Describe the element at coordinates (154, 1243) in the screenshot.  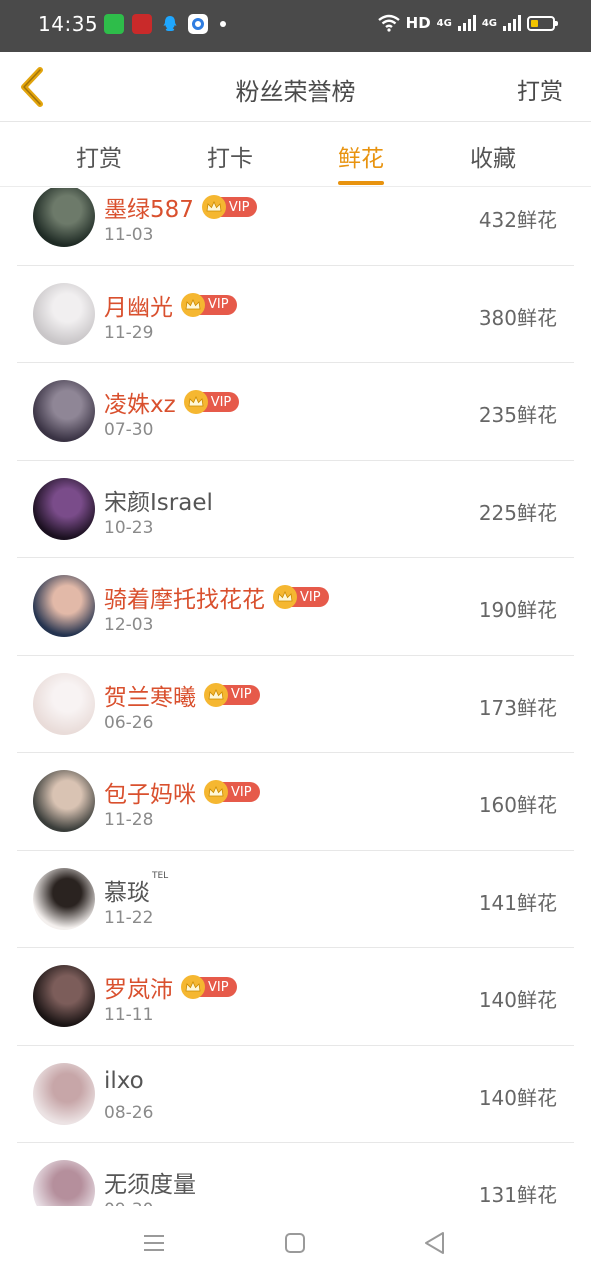
I see `menu-button` at that location.